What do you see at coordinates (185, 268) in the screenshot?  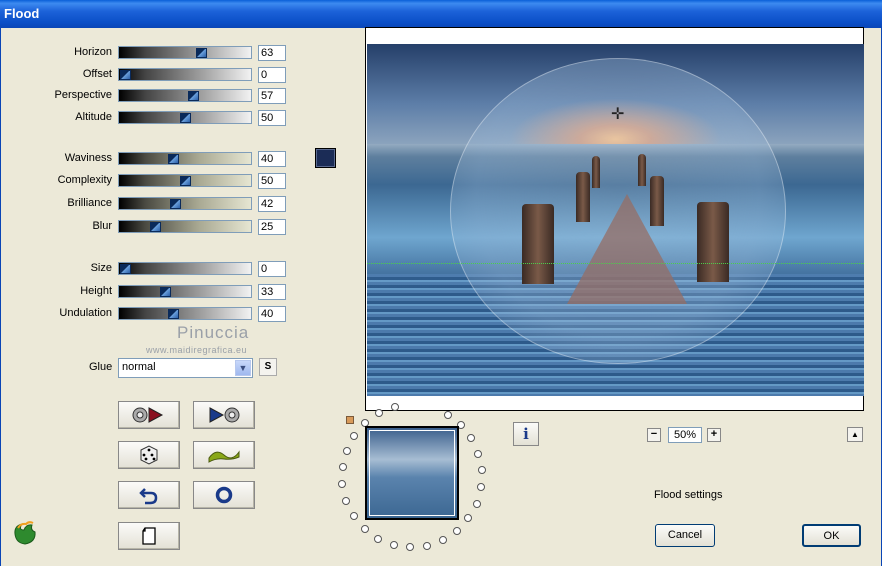 I see `size-slider` at bounding box center [185, 268].